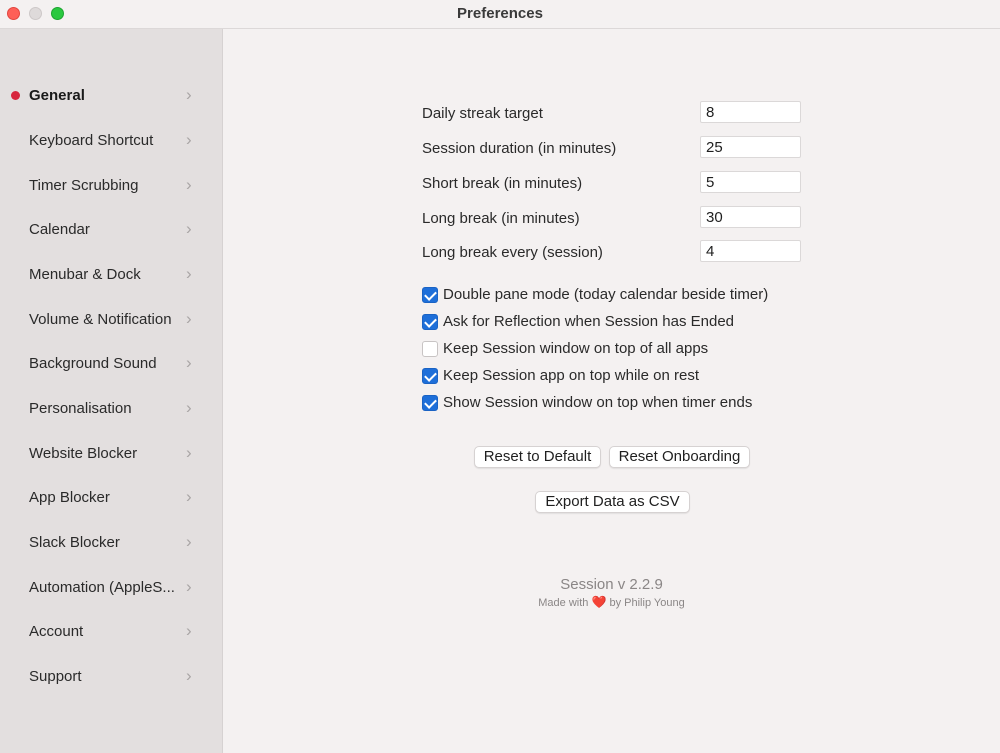 Image resolution: width=1000 pixels, height=753 pixels. I want to click on checkbox-label: Keep Session window on top of all apps, so click(576, 348).